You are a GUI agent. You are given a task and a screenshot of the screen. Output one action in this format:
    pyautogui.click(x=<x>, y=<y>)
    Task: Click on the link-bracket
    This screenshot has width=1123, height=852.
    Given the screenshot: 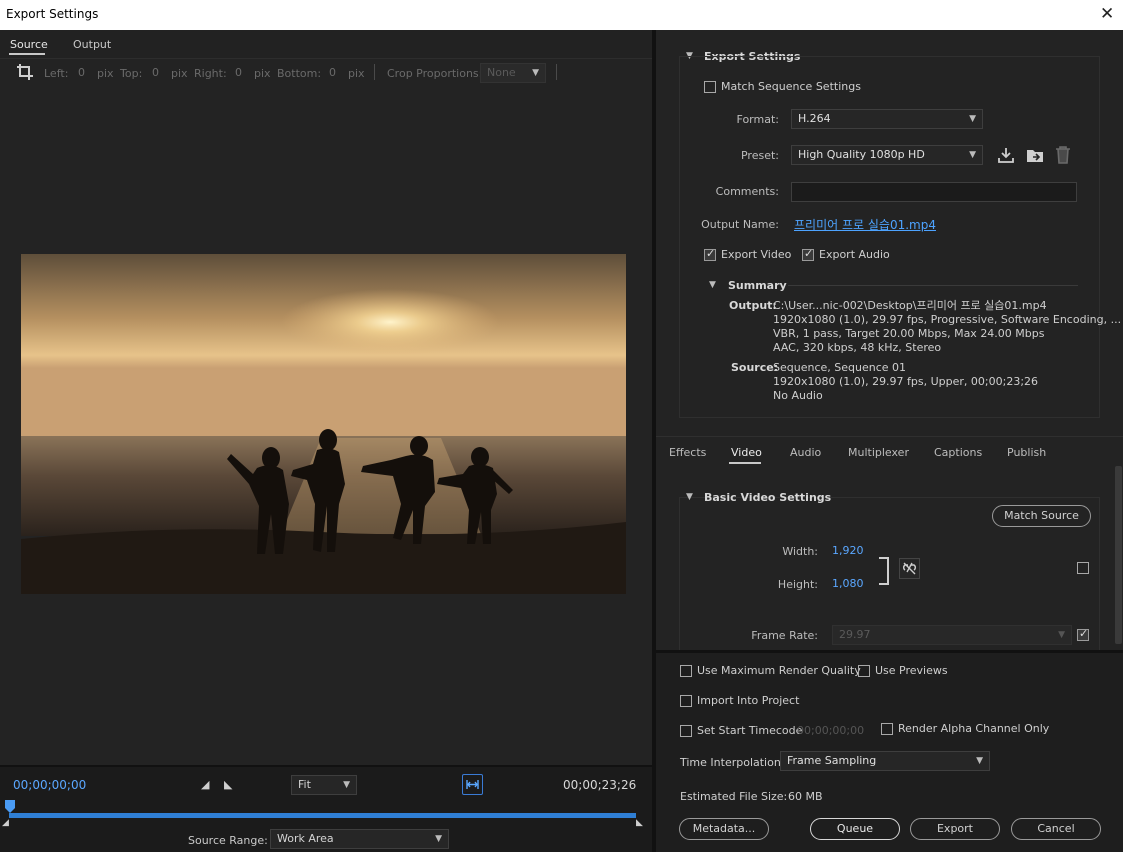 What is the action you would take?
    pyautogui.click(x=884, y=571)
    